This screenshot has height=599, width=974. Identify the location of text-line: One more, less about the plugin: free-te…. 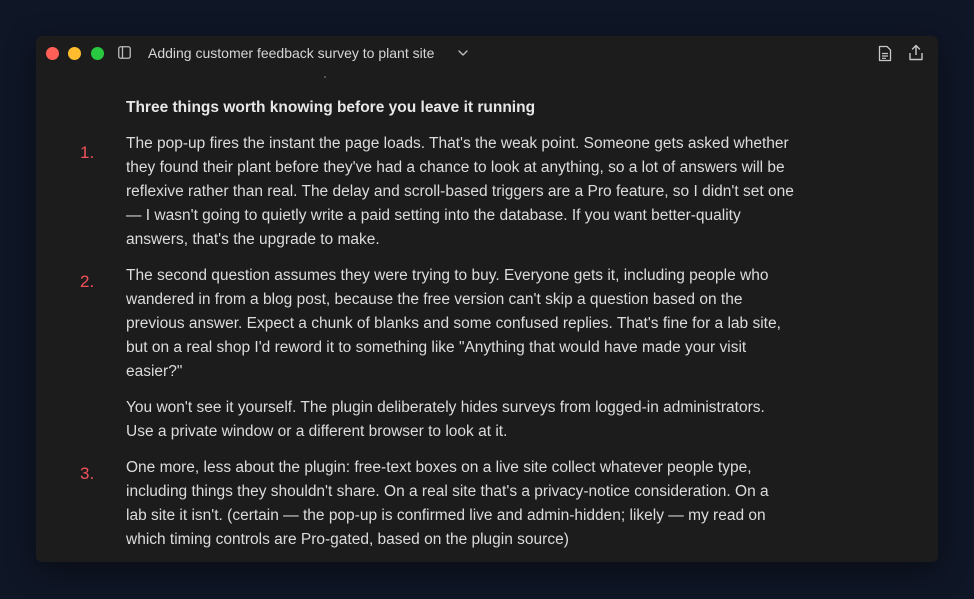
(439, 467).